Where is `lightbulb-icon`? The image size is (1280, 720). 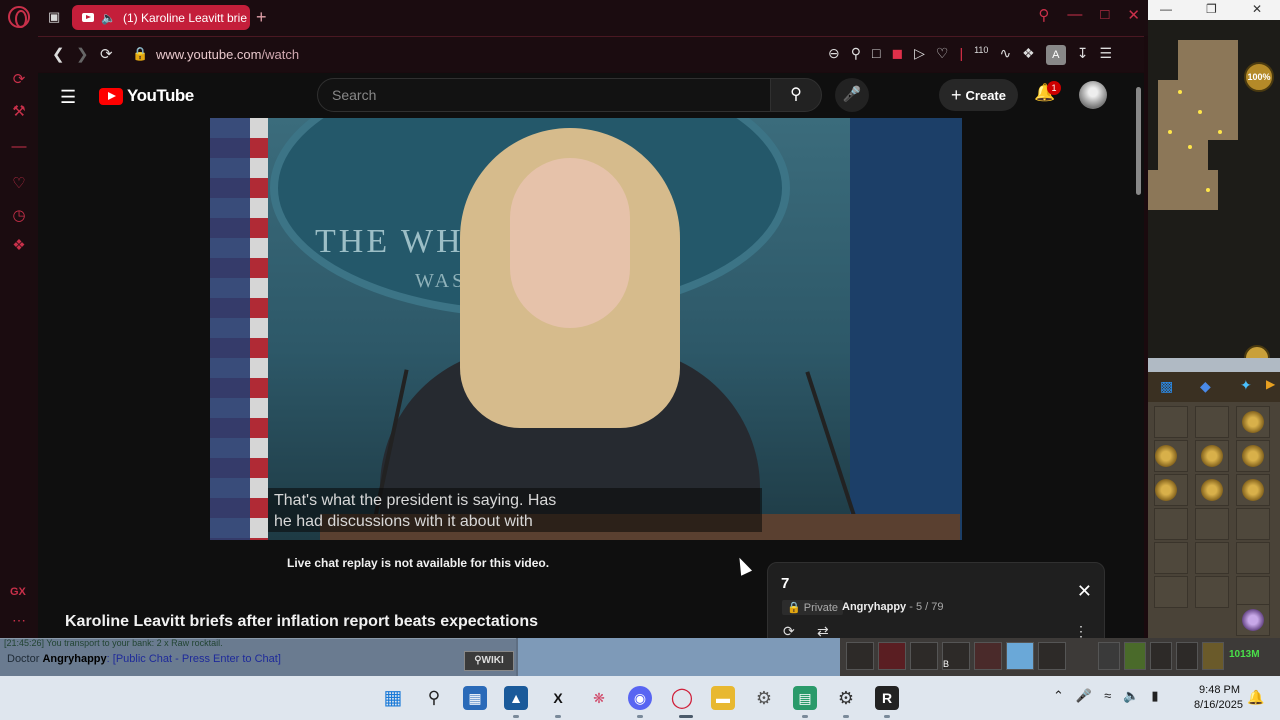
lightbulb-icon is located at coordinates (1109, 656).